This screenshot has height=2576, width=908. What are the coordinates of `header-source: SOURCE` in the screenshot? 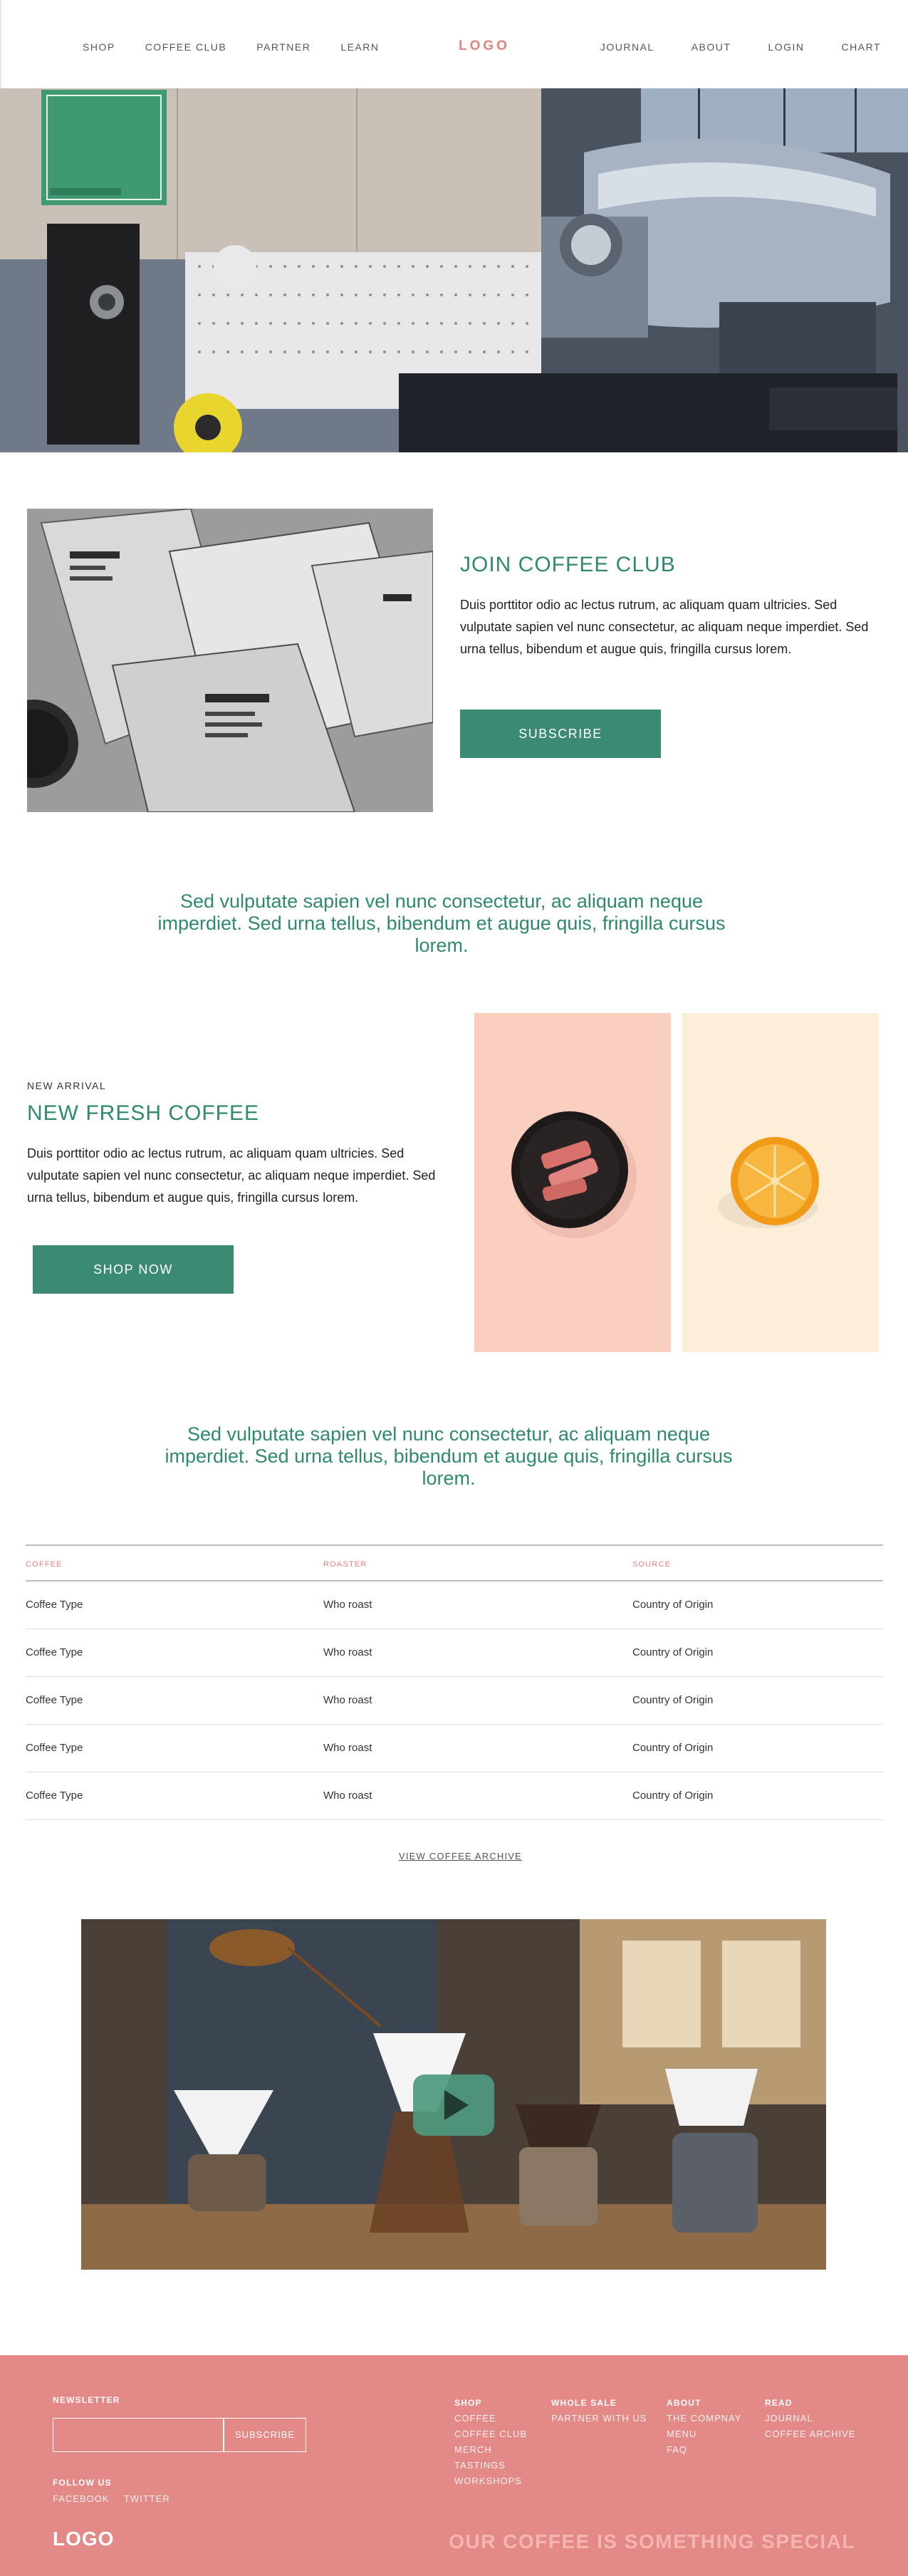 It's located at (652, 1564).